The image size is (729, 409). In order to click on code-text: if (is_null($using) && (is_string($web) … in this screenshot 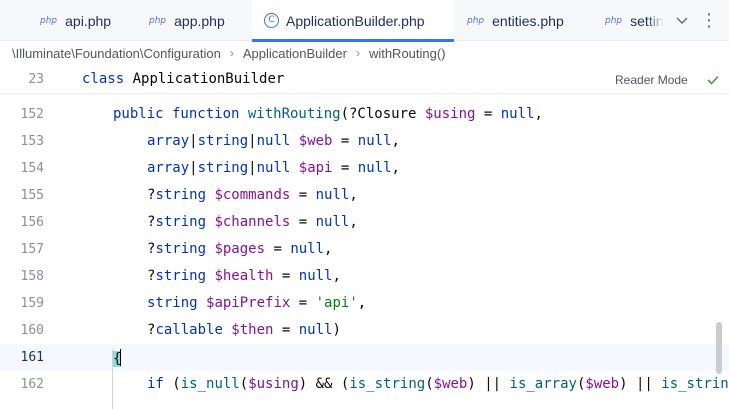, I will do `click(438, 384)`.